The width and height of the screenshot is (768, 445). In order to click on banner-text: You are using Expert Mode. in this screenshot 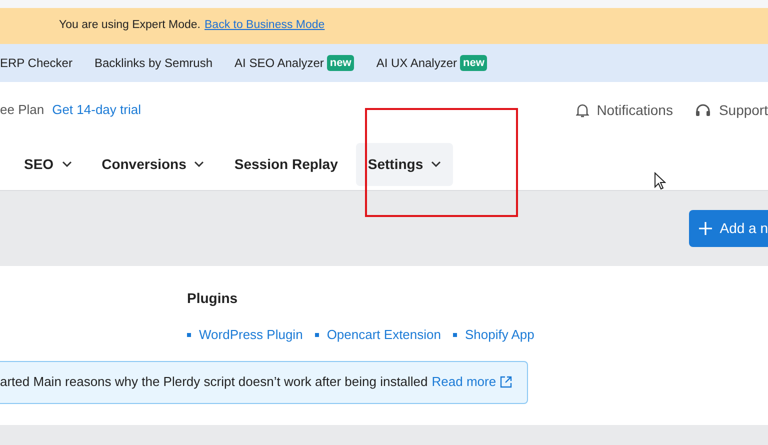, I will do `click(129, 26)`.